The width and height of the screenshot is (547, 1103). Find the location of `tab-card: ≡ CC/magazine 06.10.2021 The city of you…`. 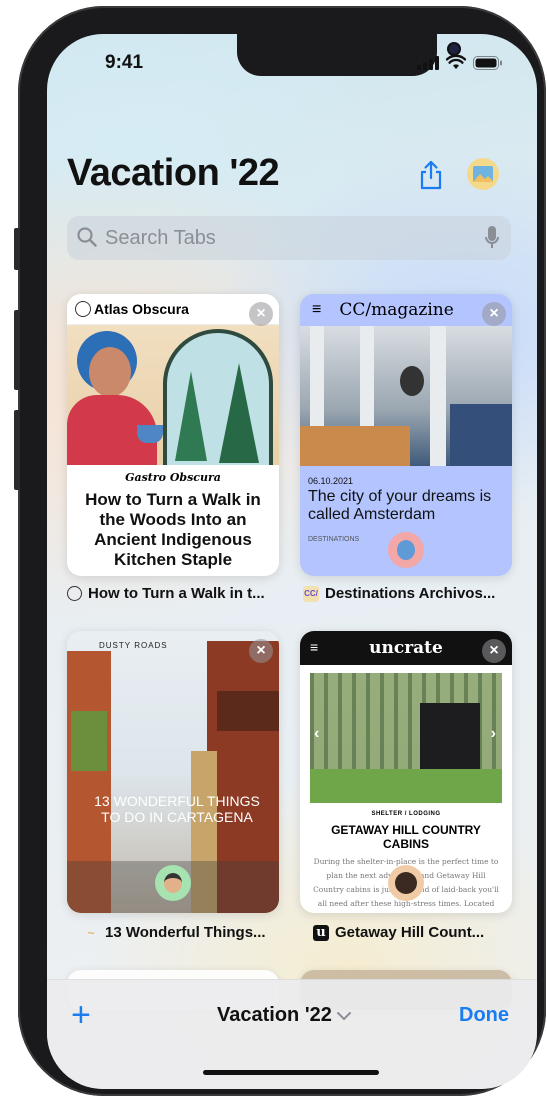

tab-card: ≡ CC/magazine 06.10.2021 The city of you… is located at coordinates (406, 435).